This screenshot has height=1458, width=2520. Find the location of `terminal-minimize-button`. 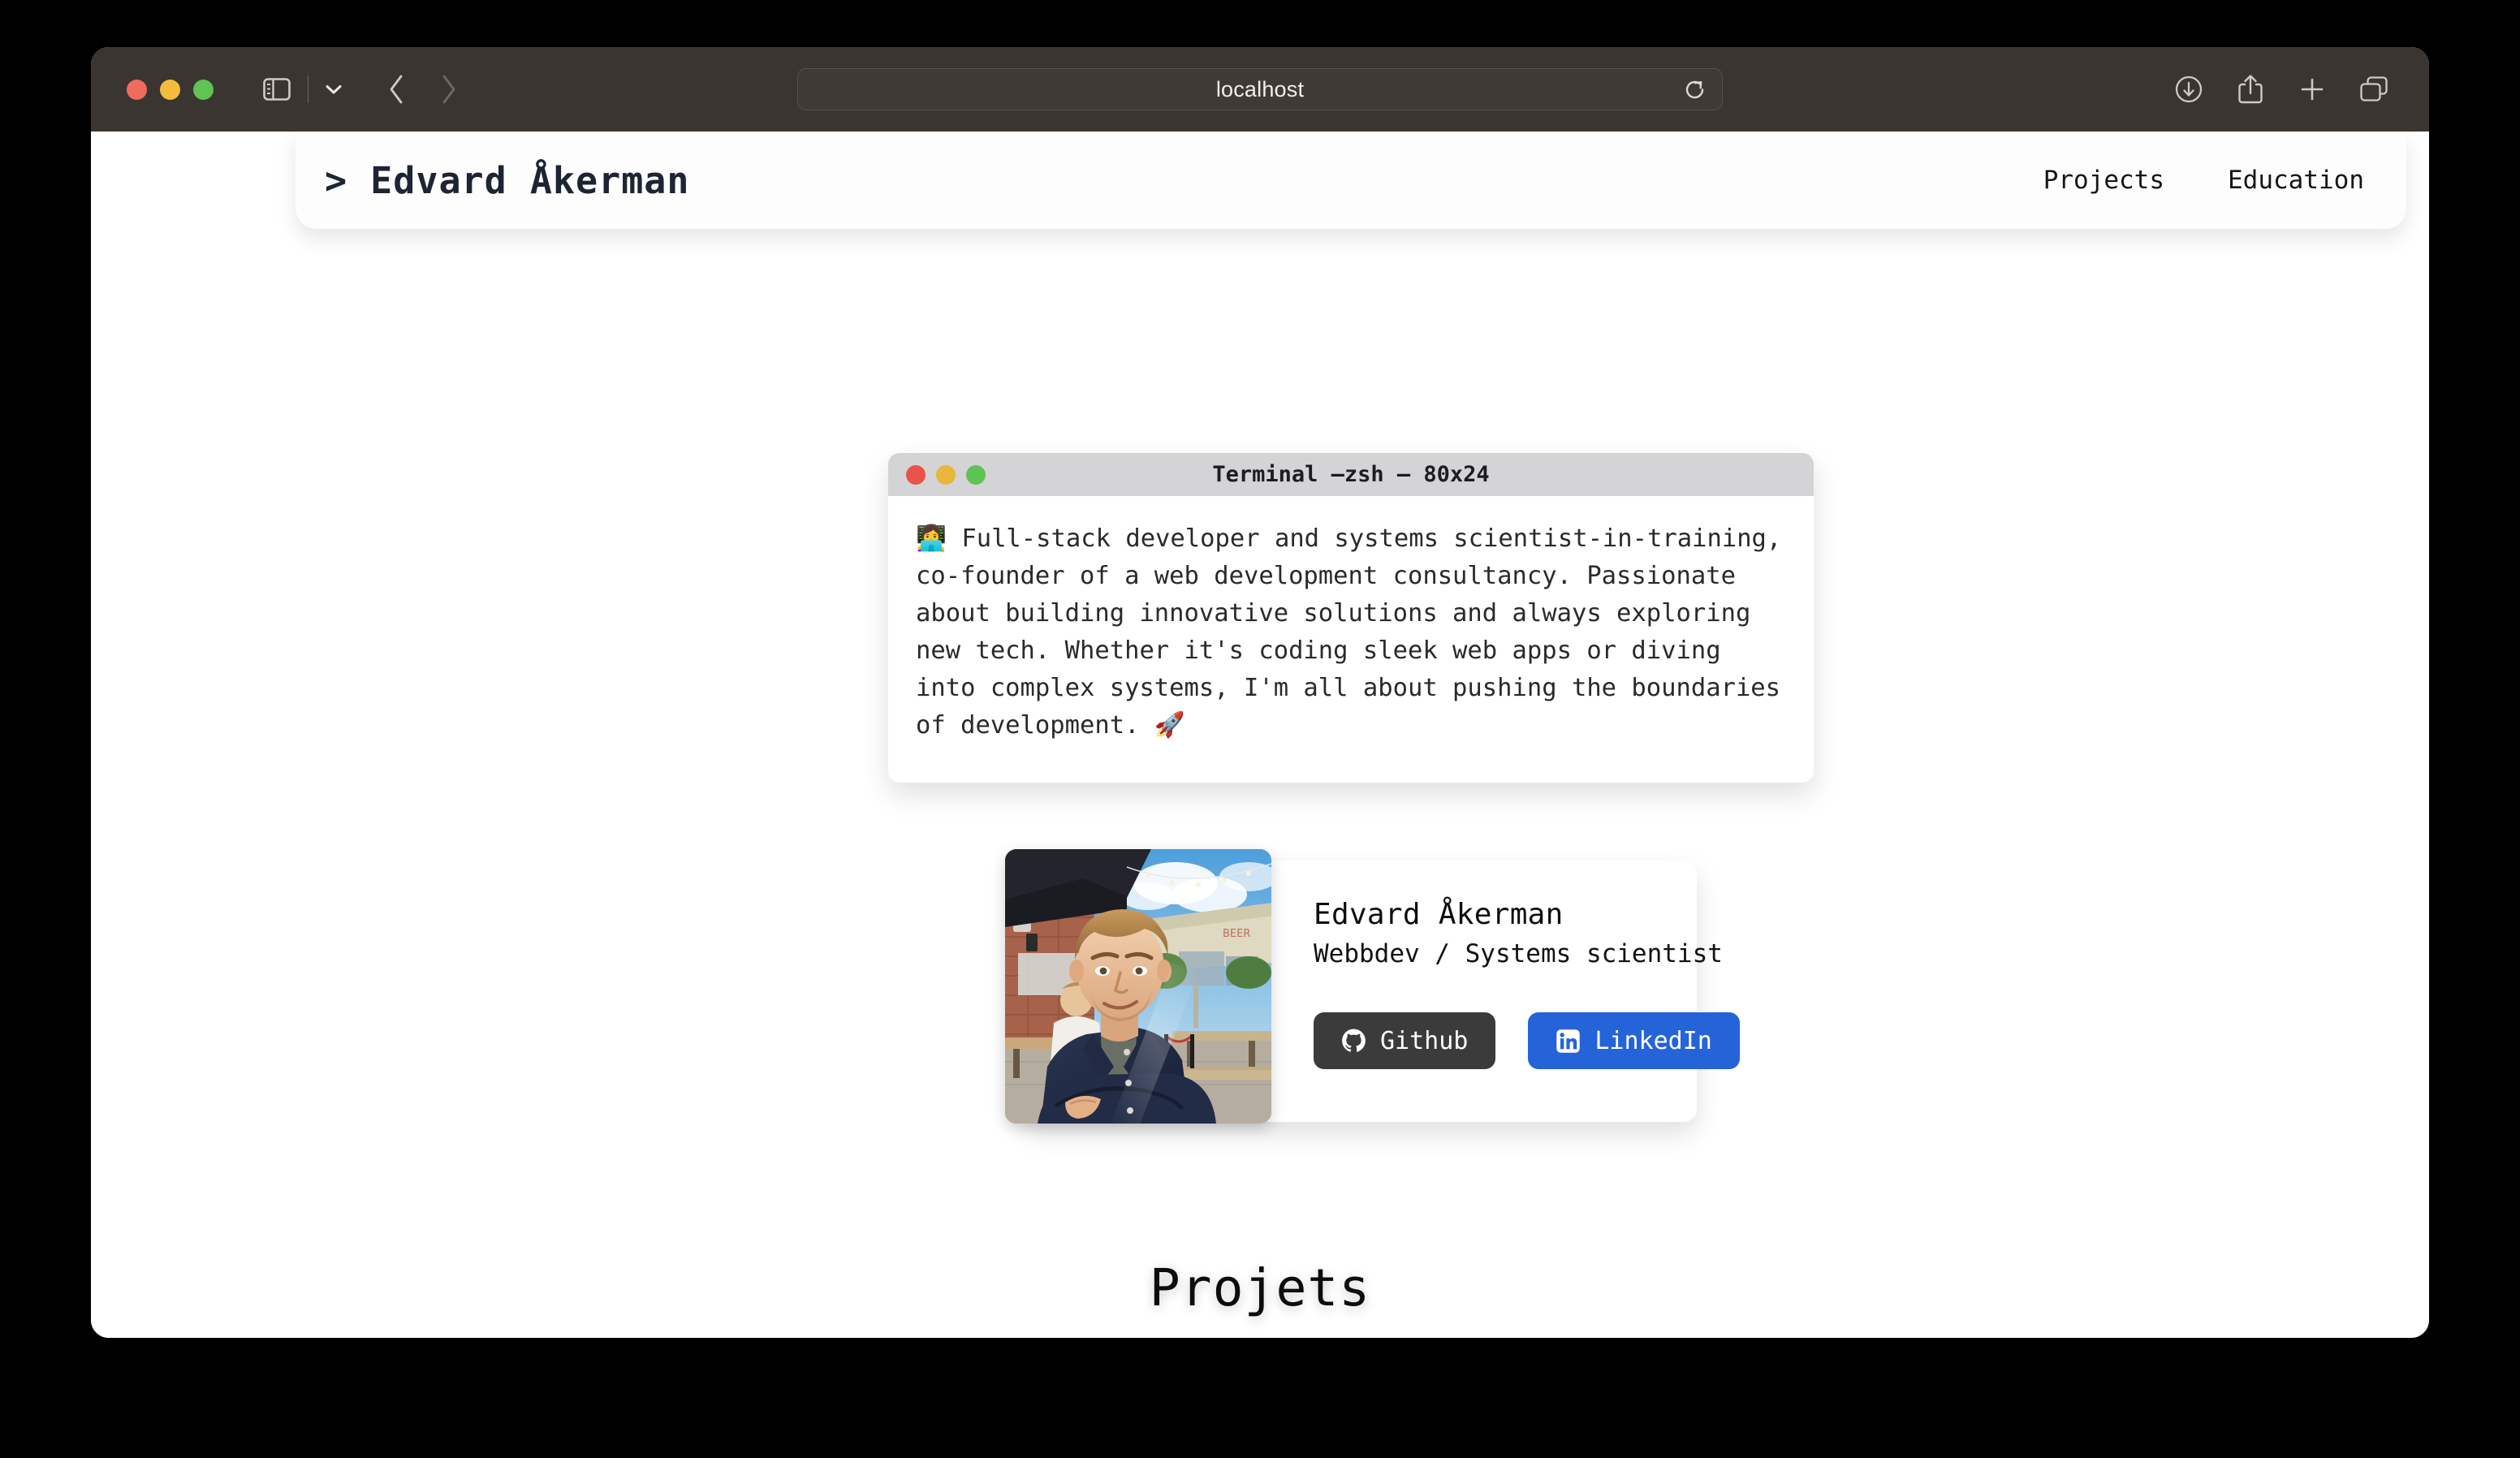

terminal-minimize-button is located at coordinates (946, 474).